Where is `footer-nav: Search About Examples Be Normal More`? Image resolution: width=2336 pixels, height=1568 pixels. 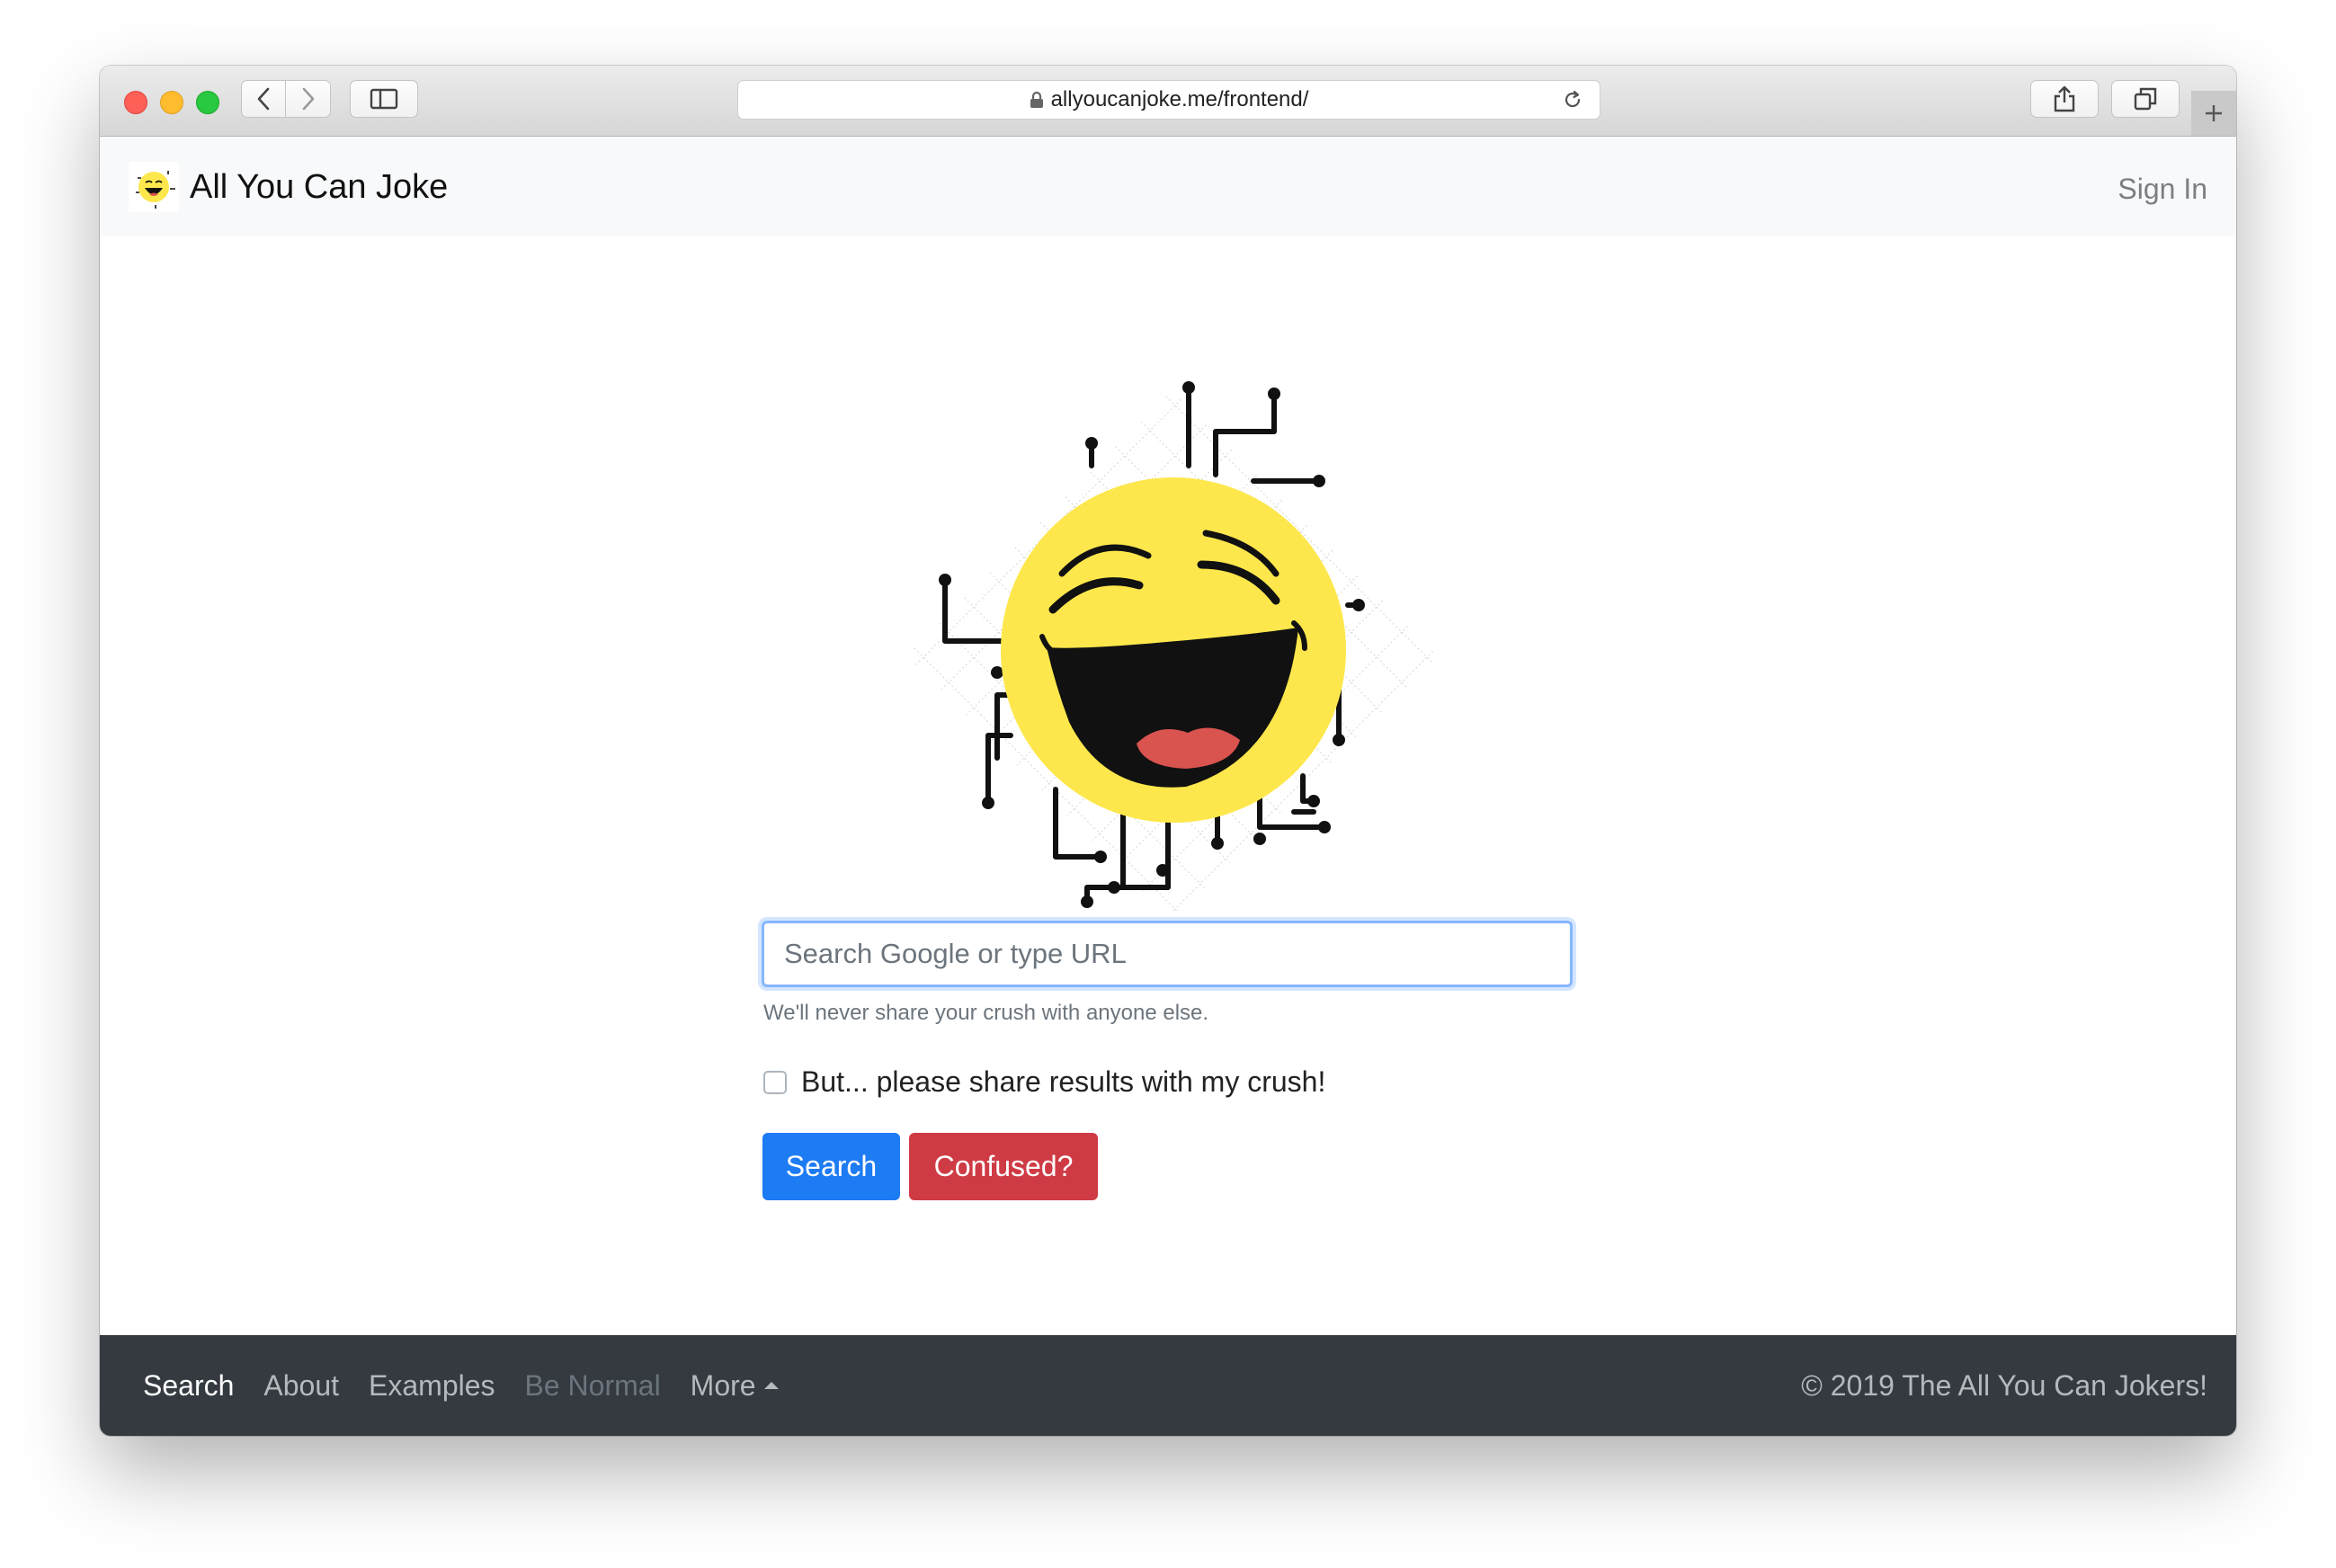
footer-nav: Search About Examples Be Normal More is located at coordinates (475, 1386).